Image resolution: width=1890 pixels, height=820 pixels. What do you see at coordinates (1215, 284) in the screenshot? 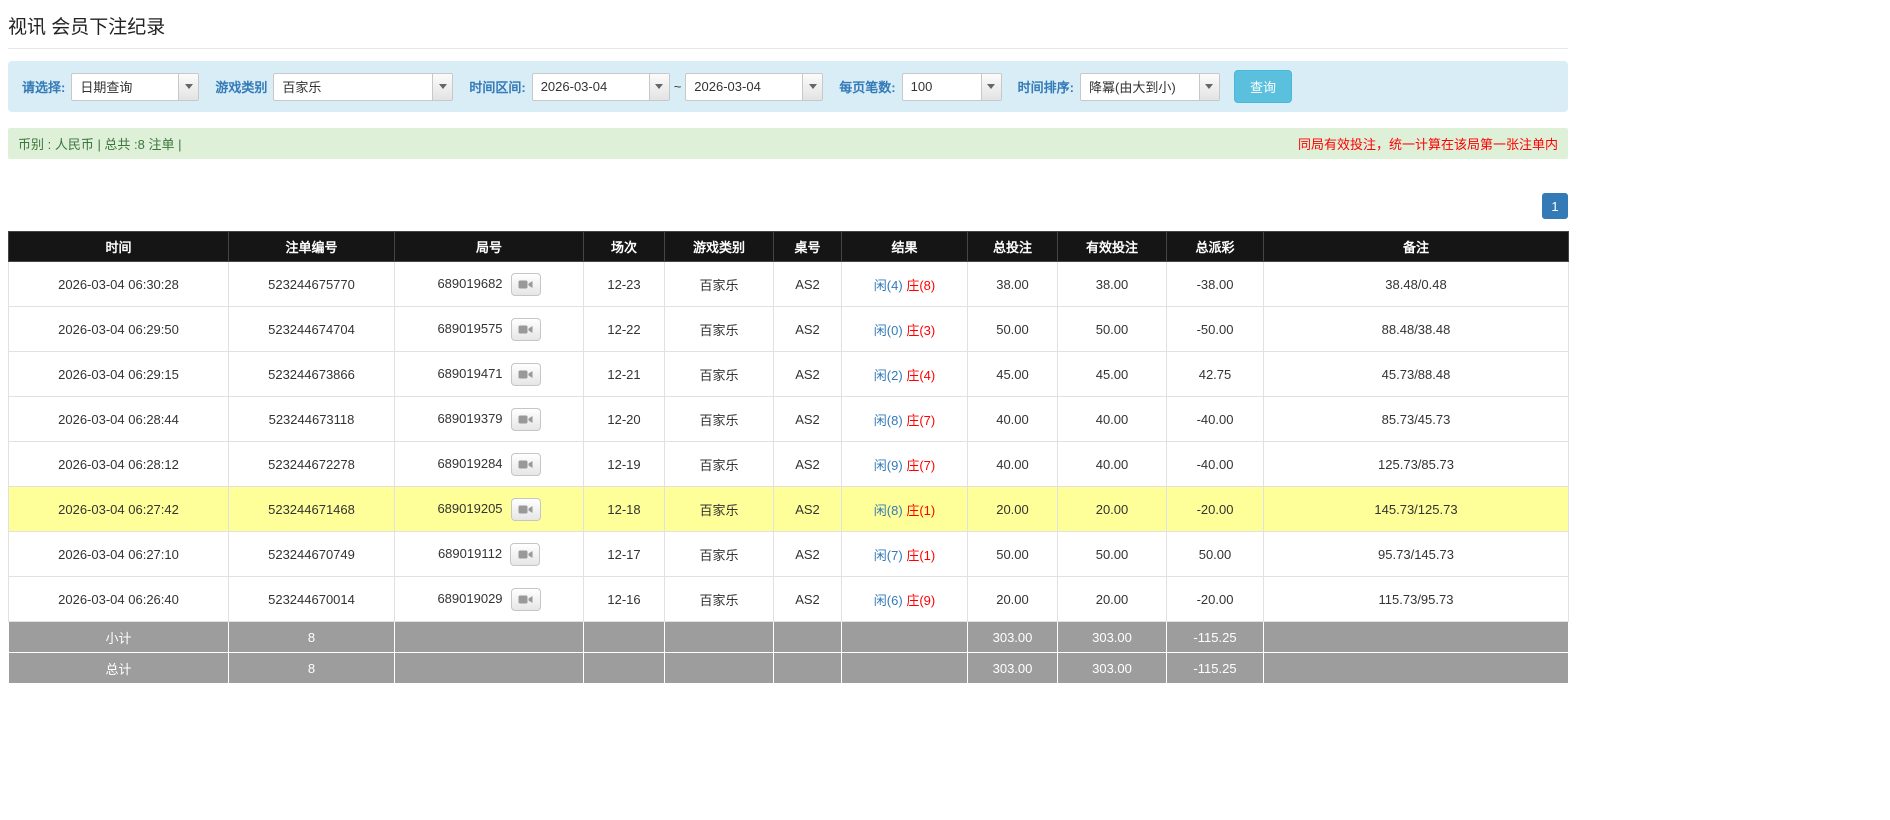
I see `payout-cell: -38.00` at bounding box center [1215, 284].